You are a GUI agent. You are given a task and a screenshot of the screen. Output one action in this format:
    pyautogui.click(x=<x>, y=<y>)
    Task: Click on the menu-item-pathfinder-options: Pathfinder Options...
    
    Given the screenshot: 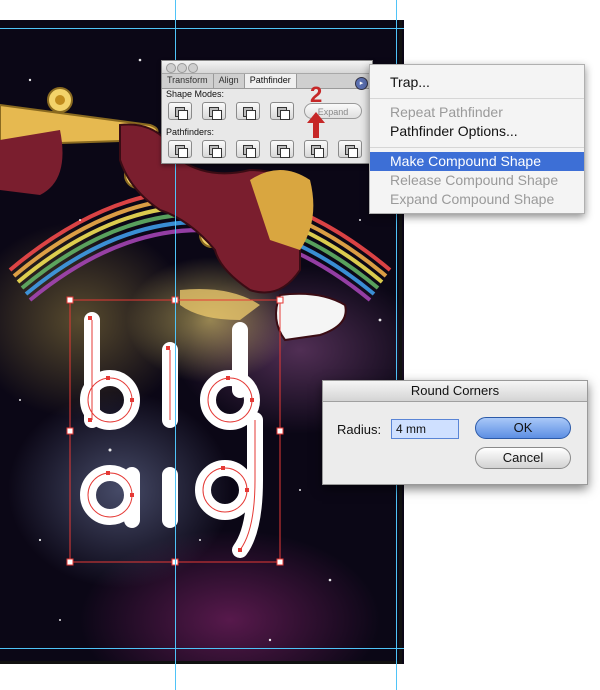 What is the action you would take?
    pyautogui.click(x=477, y=131)
    